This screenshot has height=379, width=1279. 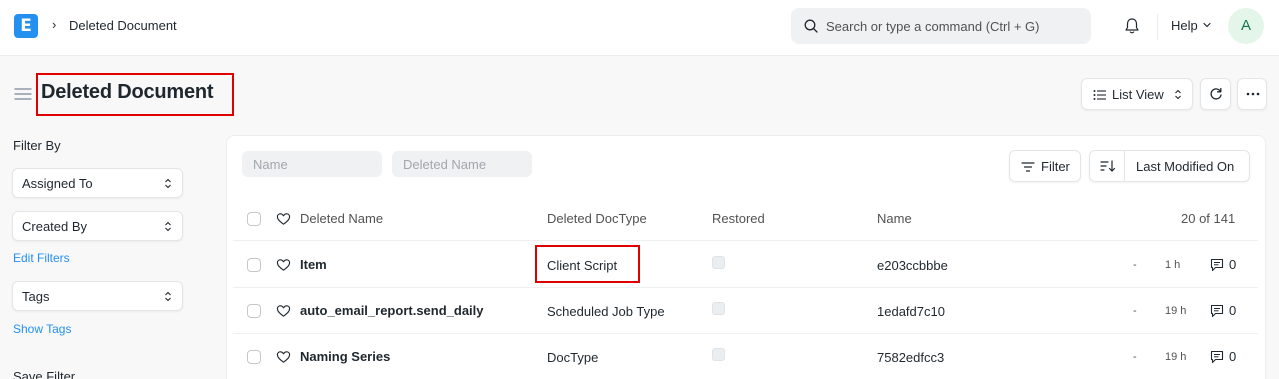 I want to click on more-icon, so click(x=1253, y=94).